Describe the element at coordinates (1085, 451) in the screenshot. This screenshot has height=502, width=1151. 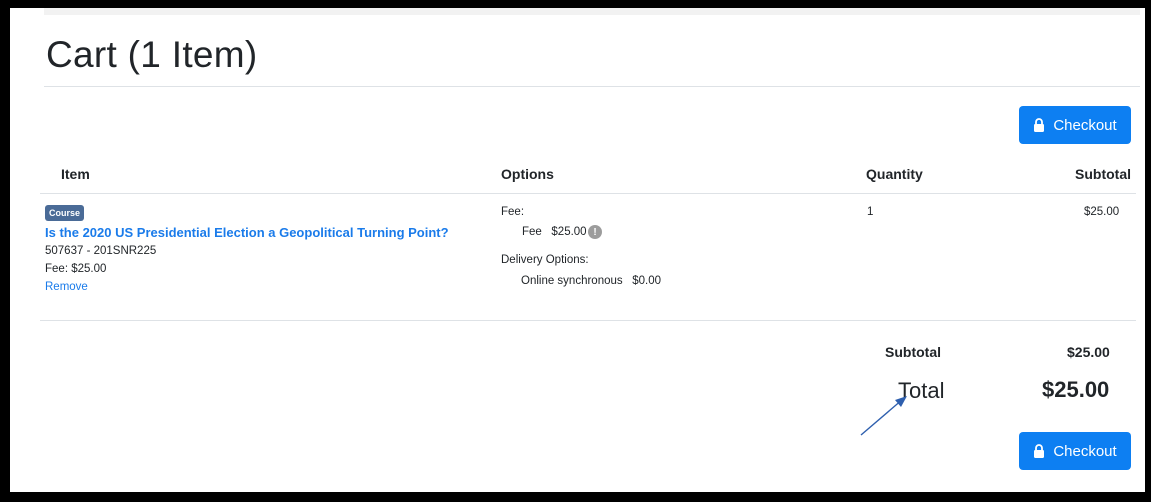
I see `checkout-label: Checkout` at that location.